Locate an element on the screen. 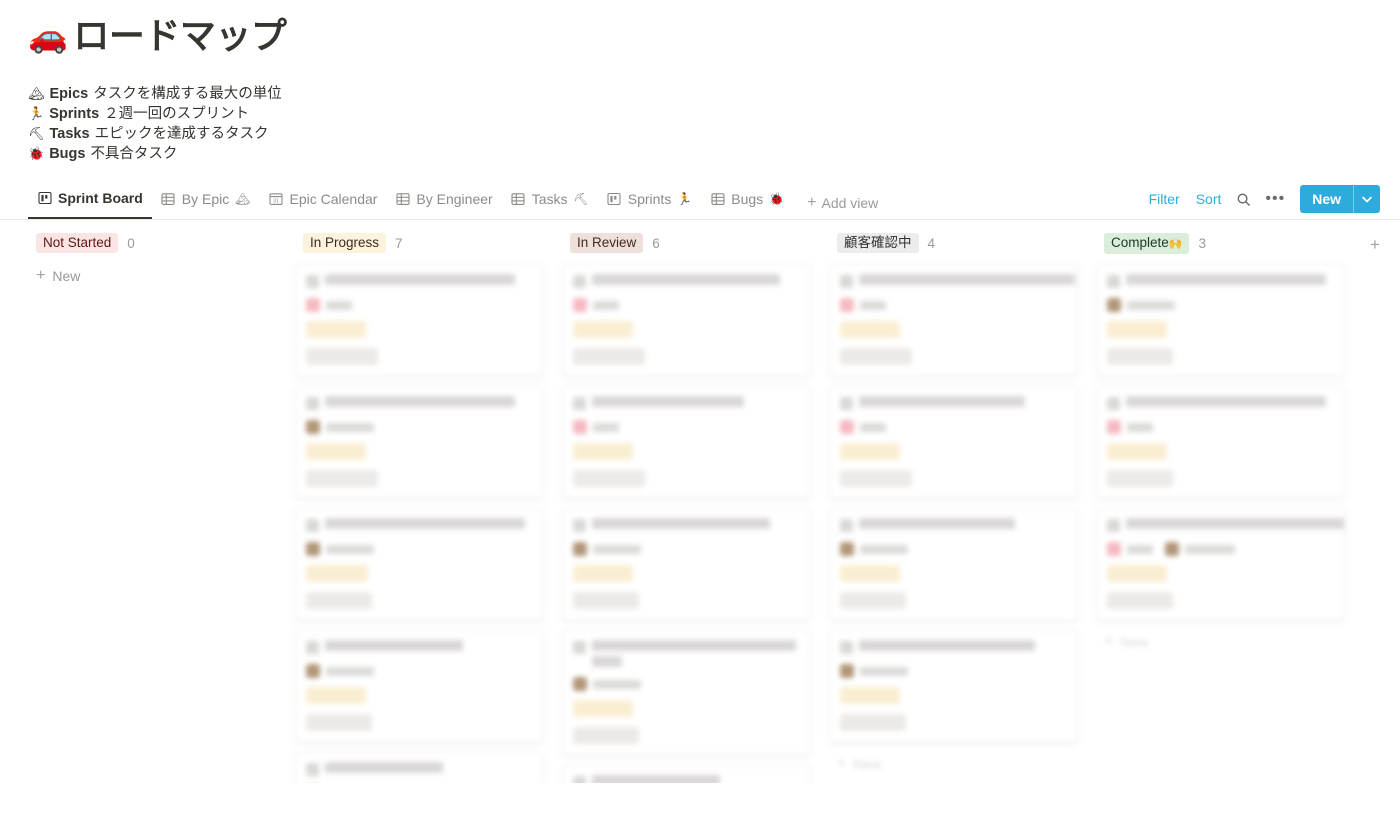 The width and height of the screenshot is (1400, 815). tab-tasks: Tasks ⛏ is located at coordinates (550, 202).